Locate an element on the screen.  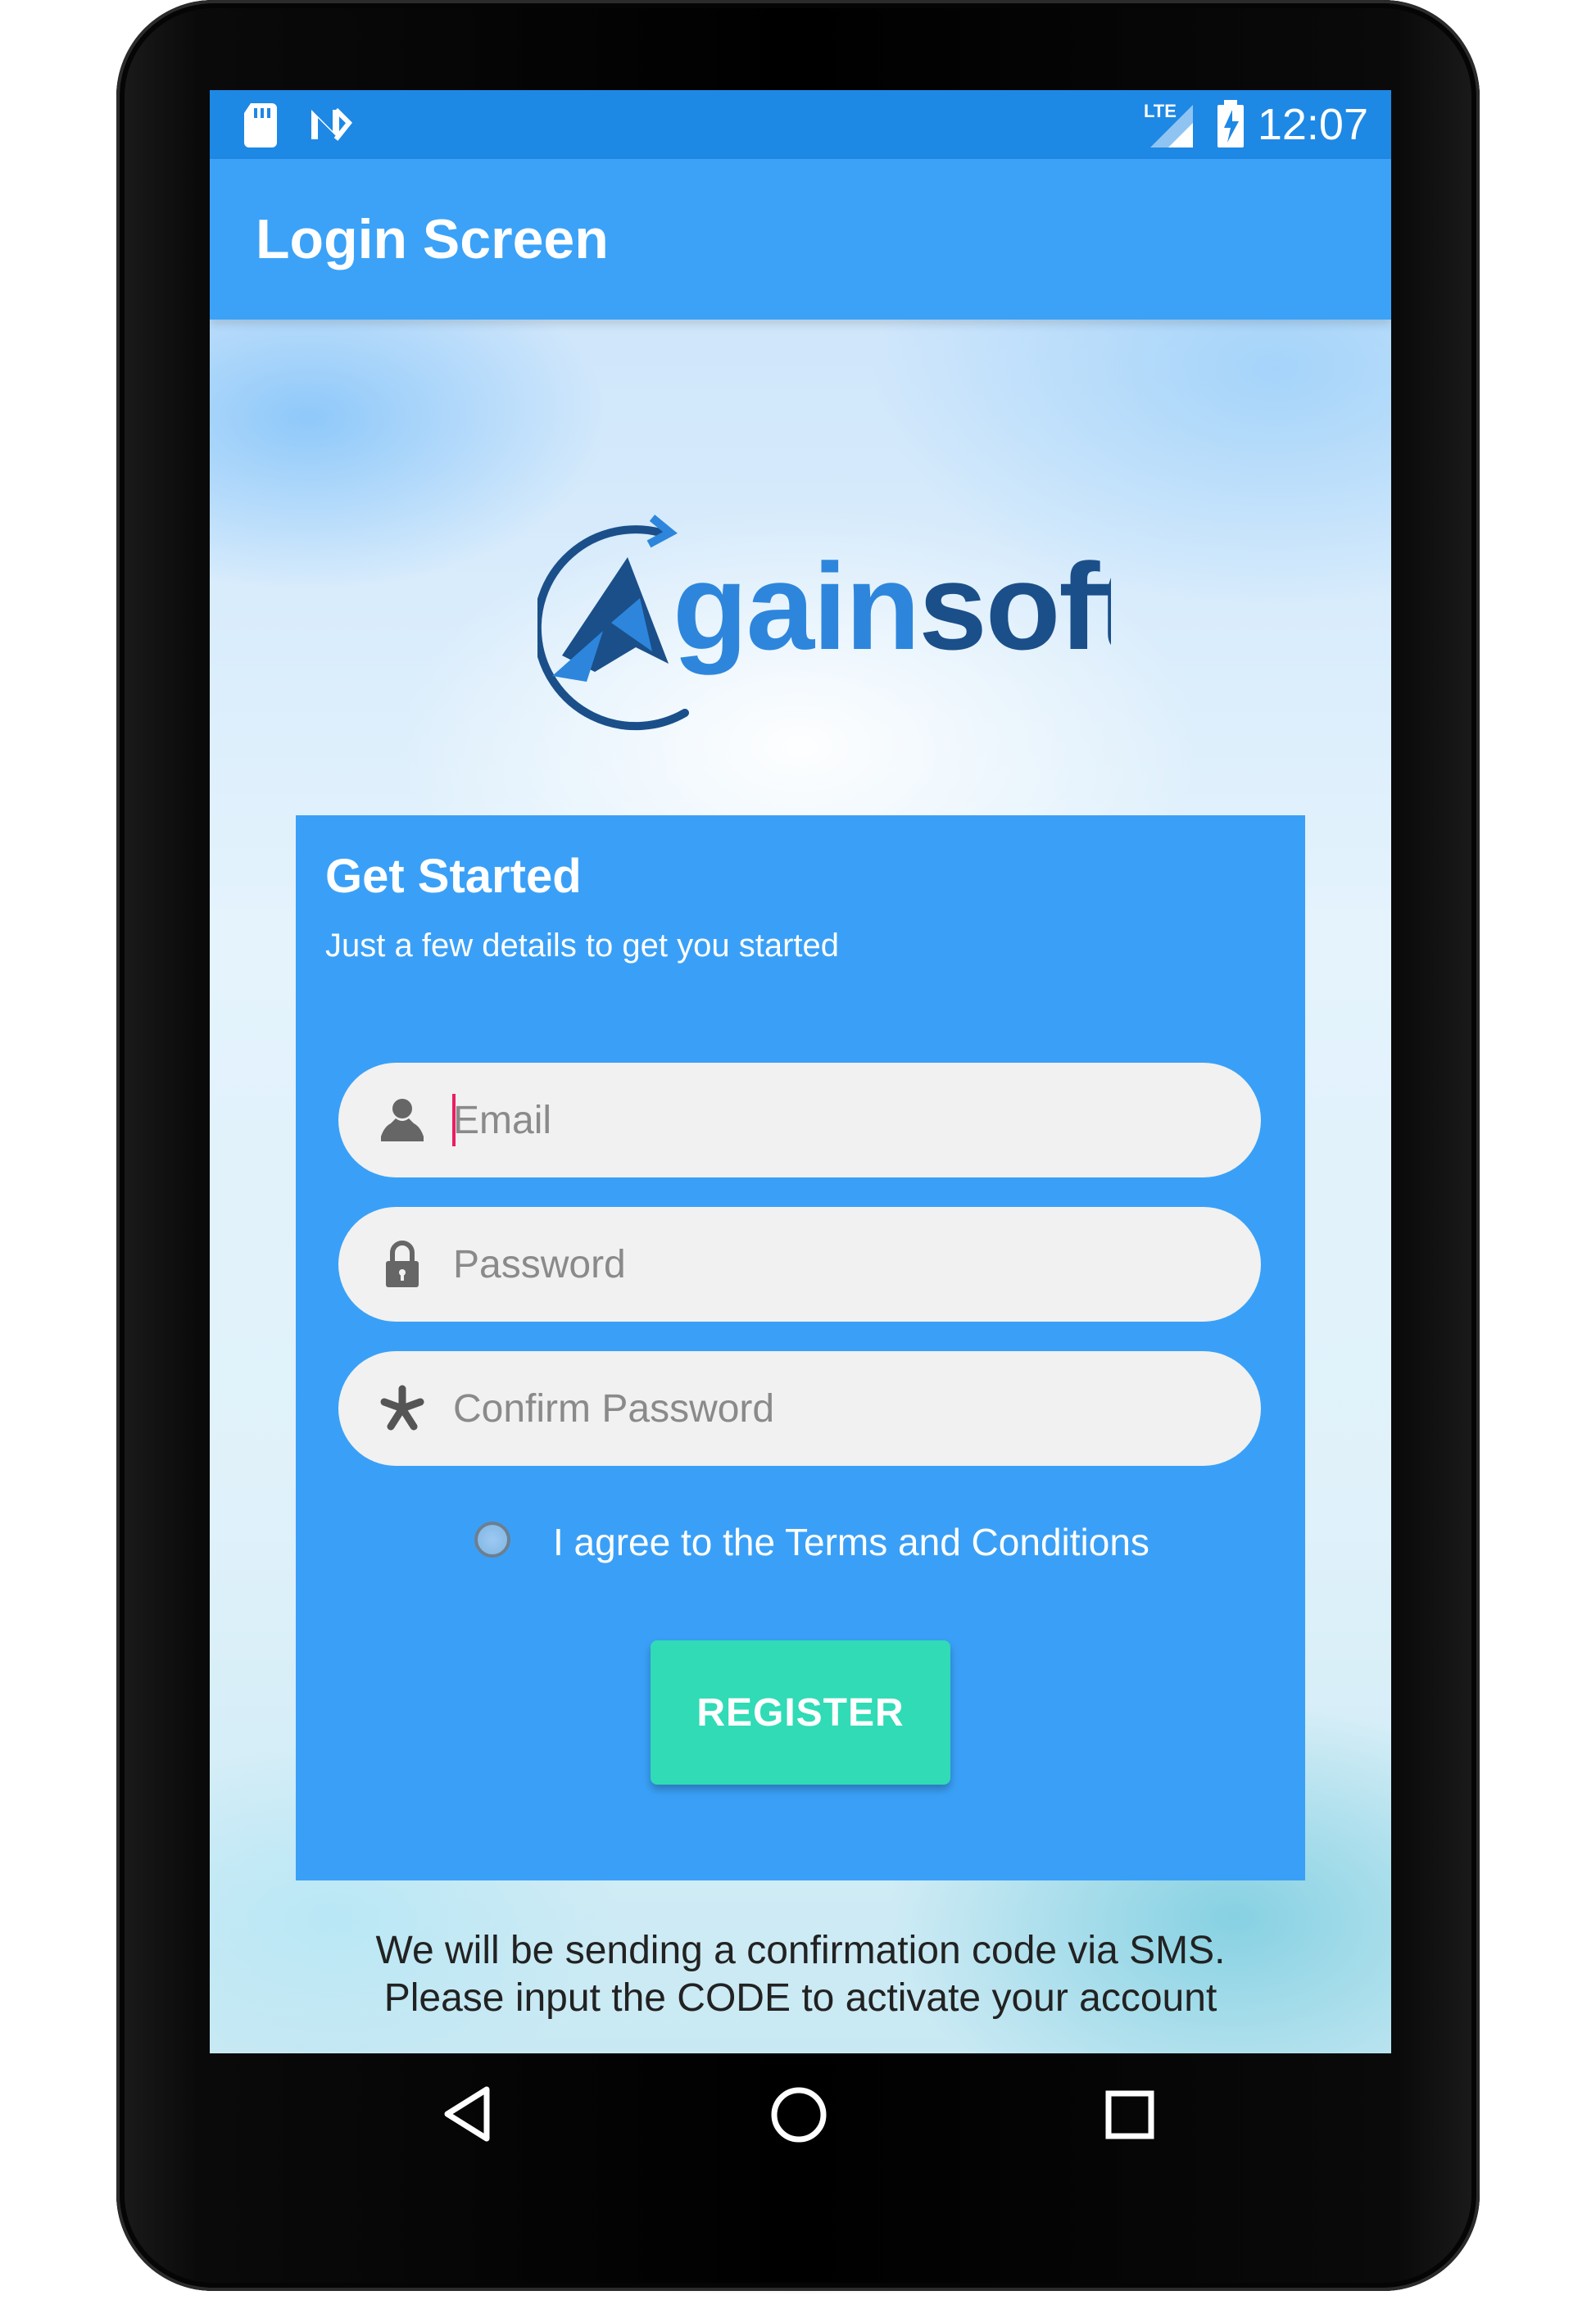
back-icon is located at coordinates (467, 2113).